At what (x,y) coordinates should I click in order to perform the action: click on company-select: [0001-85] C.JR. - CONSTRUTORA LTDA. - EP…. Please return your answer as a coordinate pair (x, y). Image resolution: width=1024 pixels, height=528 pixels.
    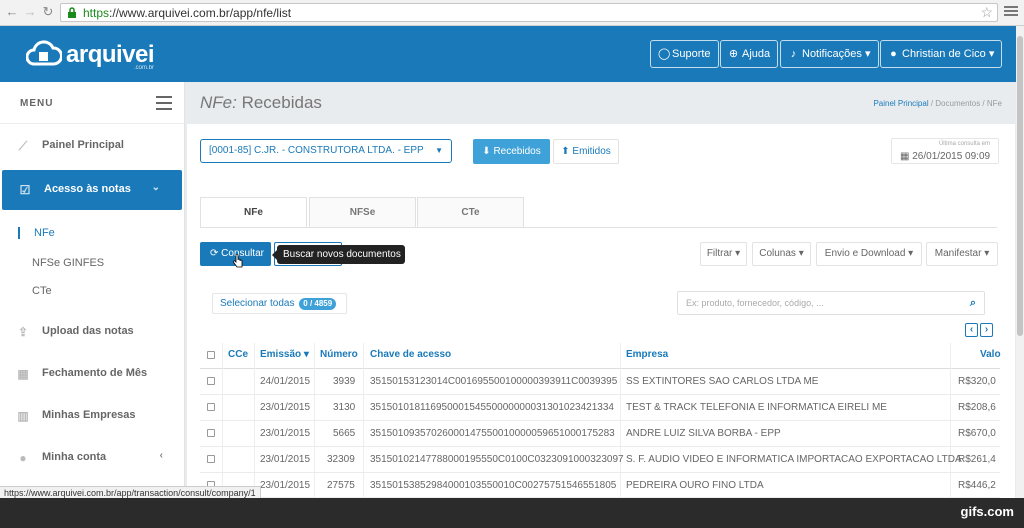
    Looking at the image, I should click on (326, 151).